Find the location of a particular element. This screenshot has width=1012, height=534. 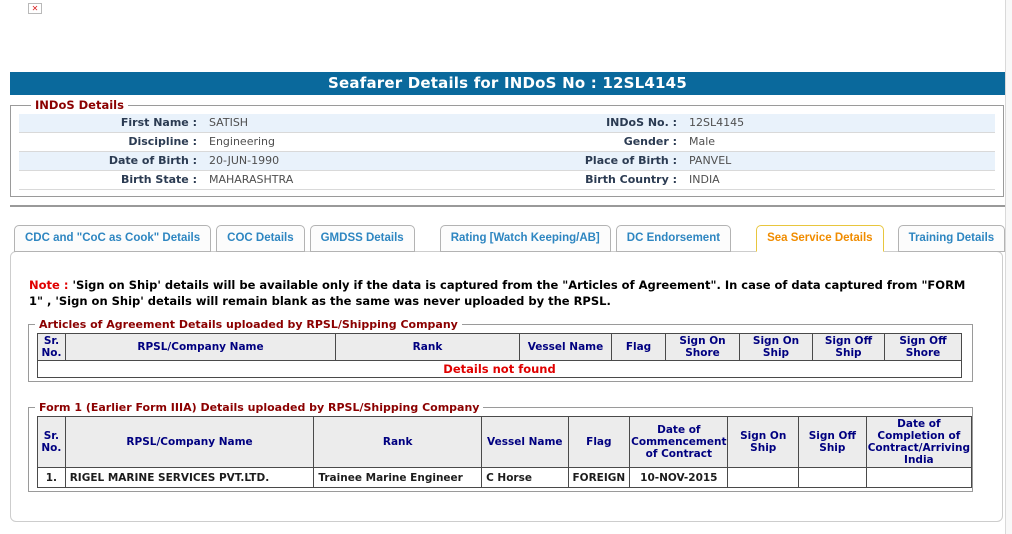

field-value: 12SL4145 is located at coordinates (717, 122).